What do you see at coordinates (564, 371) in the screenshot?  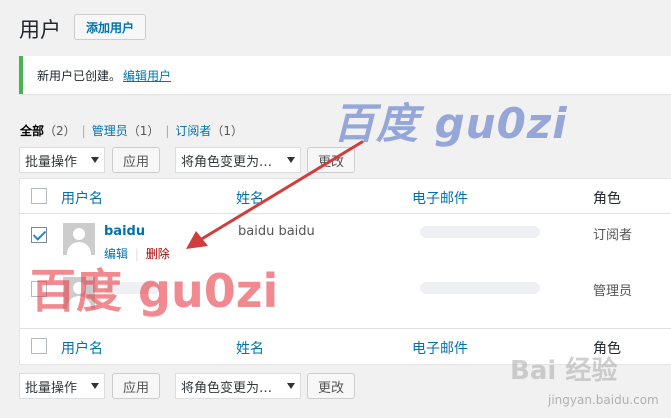 I see `baidu-jingyan-logo: Bai 经验` at bounding box center [564, 371].